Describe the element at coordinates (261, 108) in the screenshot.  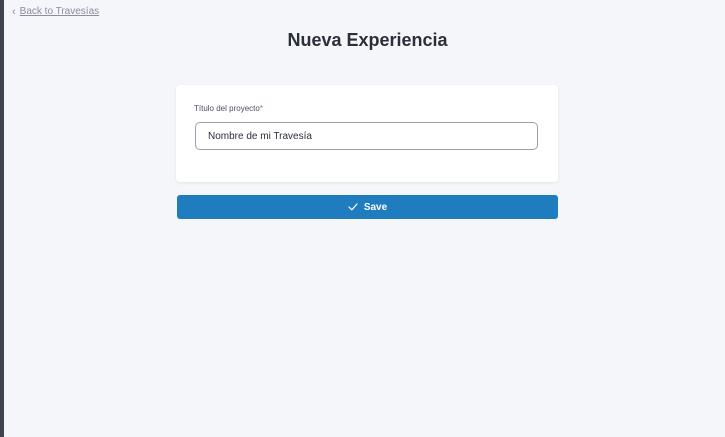
I see `required-asterisk: *` at that location.